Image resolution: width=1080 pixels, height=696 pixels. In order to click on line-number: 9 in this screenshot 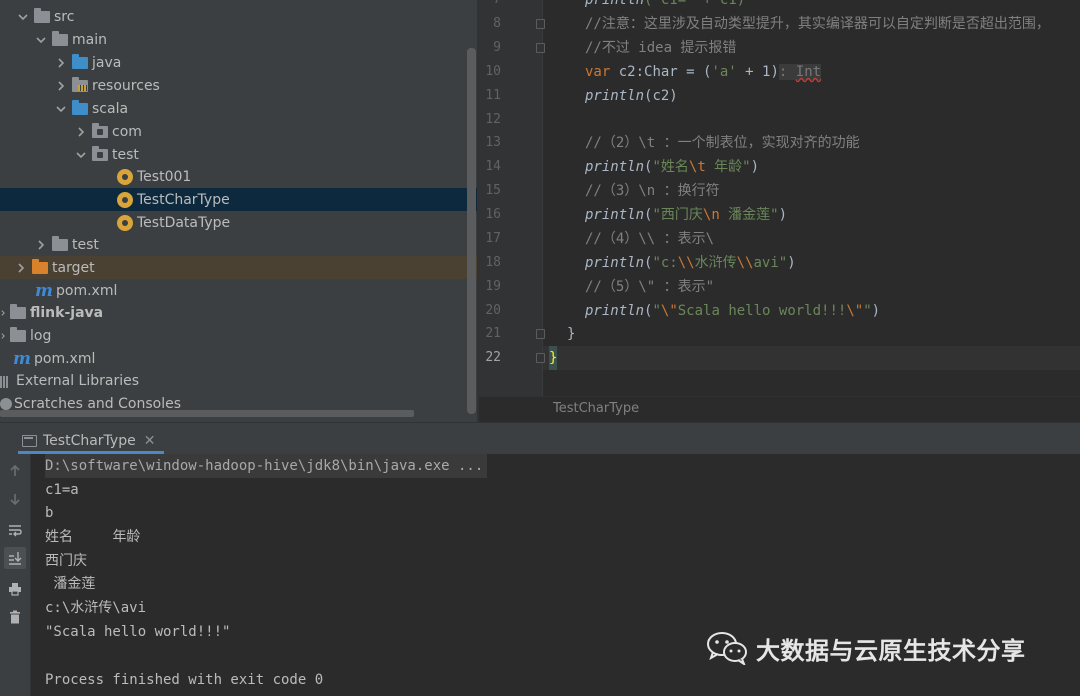, I will do `click(497, 47)`.